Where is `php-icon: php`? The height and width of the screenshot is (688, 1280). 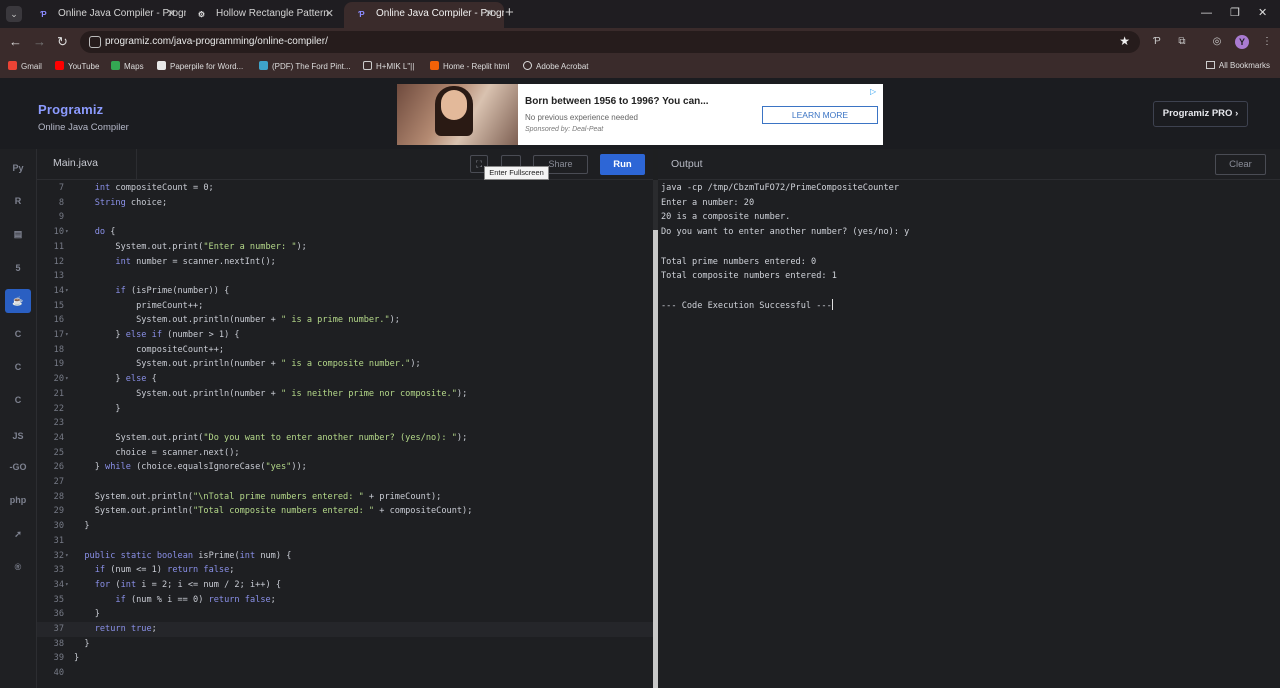 php-icon: php is located at coordinates (18, 500).